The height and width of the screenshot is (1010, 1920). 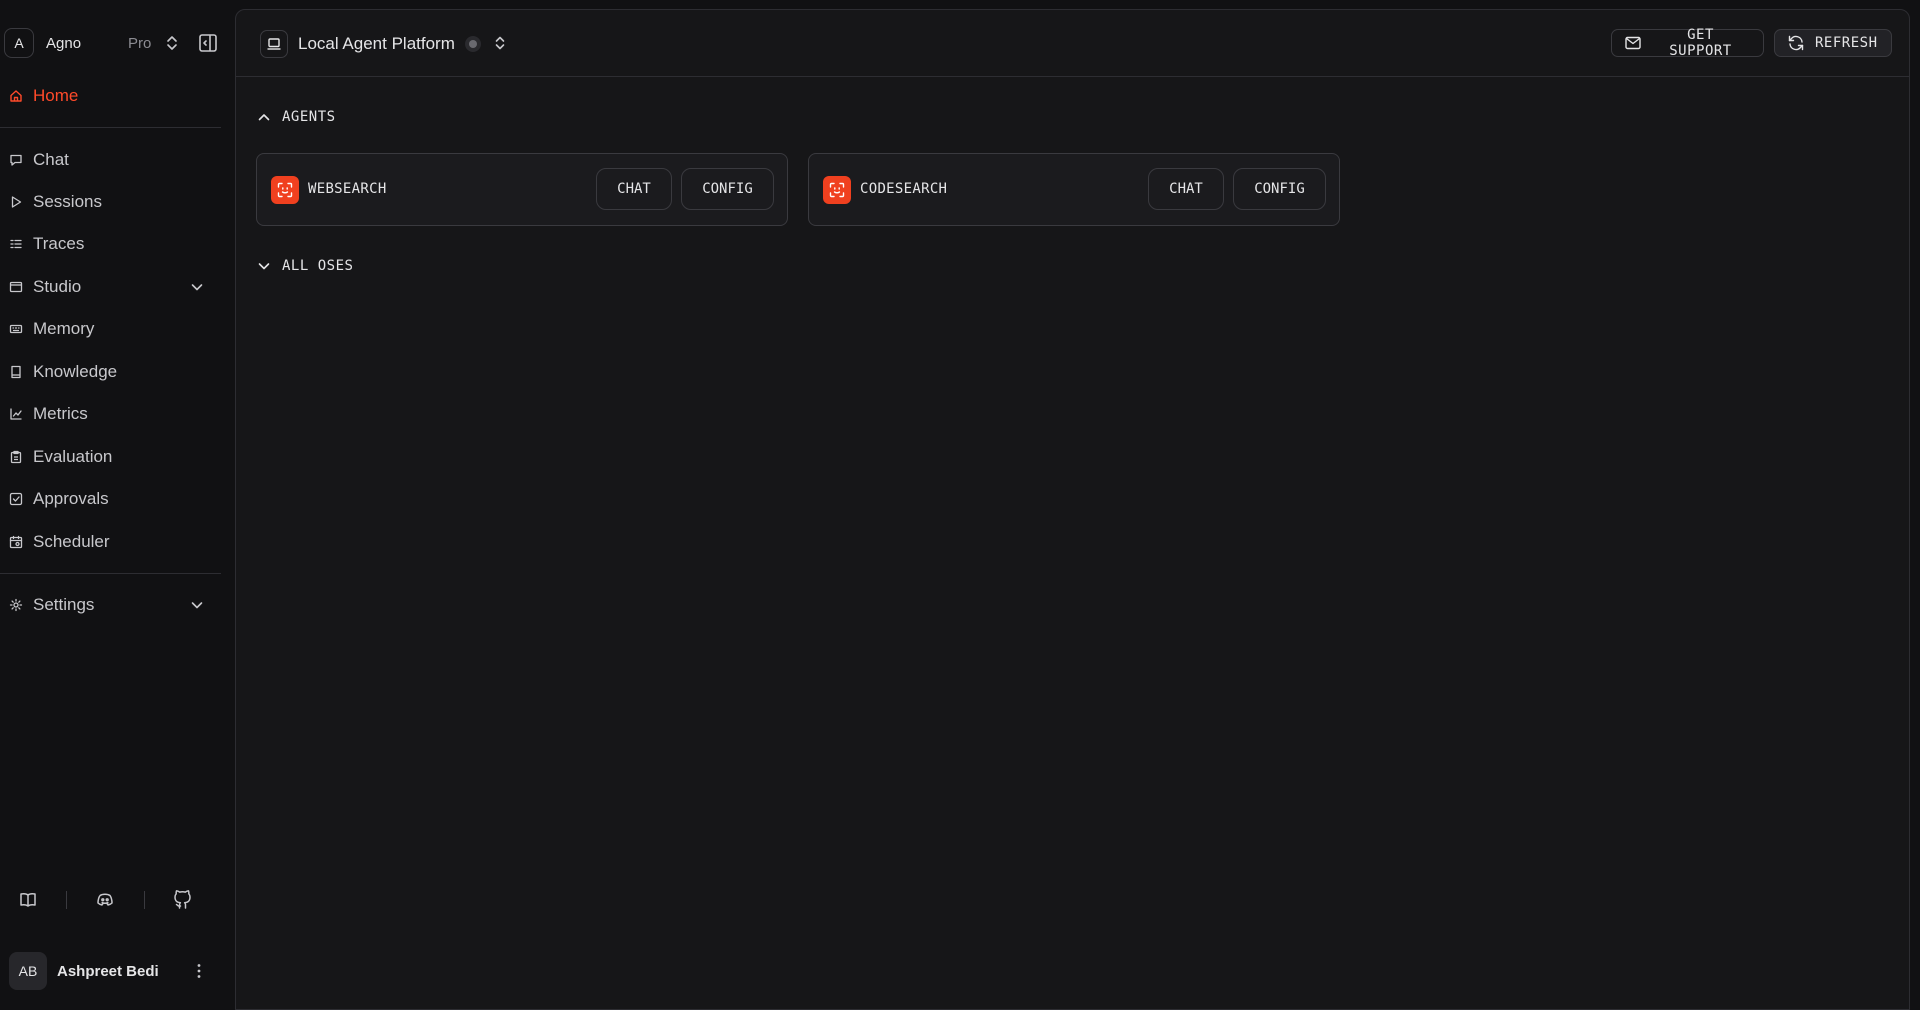 What do you see at coordinates (1700, 43) in the screenshot?
I see `get-support-label: GET SUPPORT` at bounding box center [1700, 43].